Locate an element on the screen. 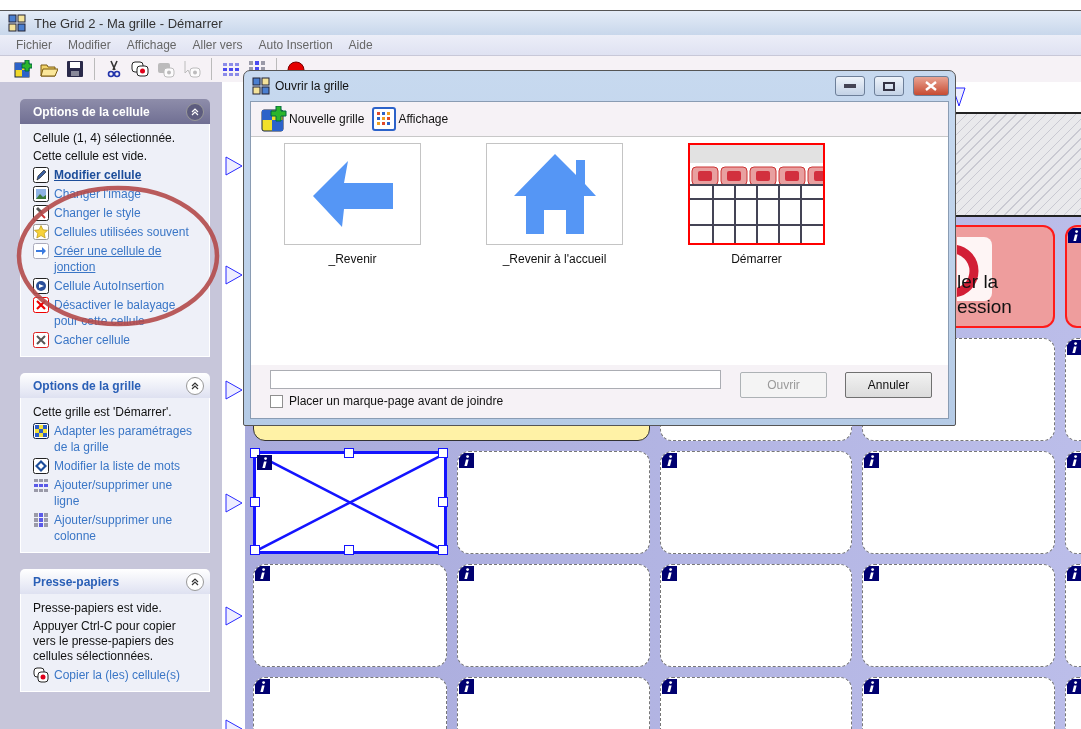 The height and width of the screenshot is (729, 1081). star-icon is located at coordinates (41, 232).